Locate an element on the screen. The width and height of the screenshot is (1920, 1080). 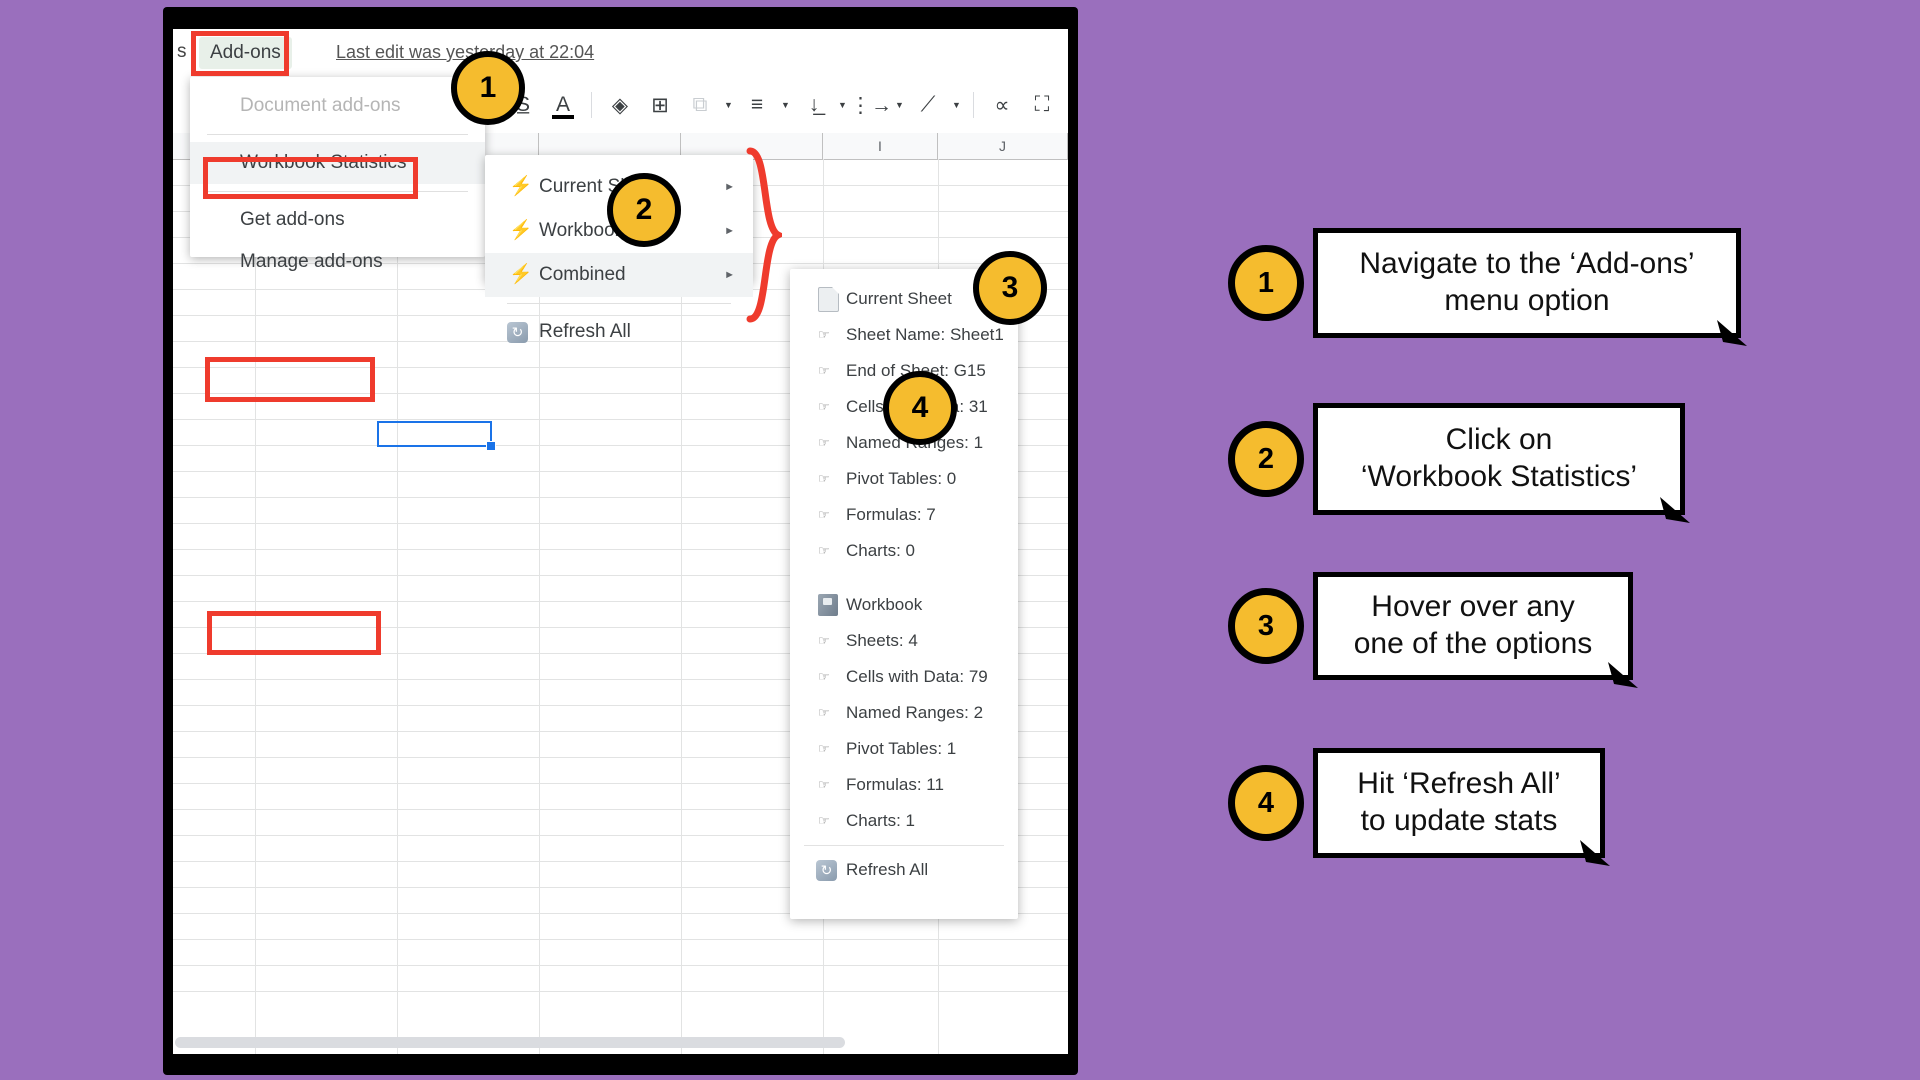
stats-row-wb-named-ranges: ☞ Named Ranges: 2 is located at coordinates (904, 713).